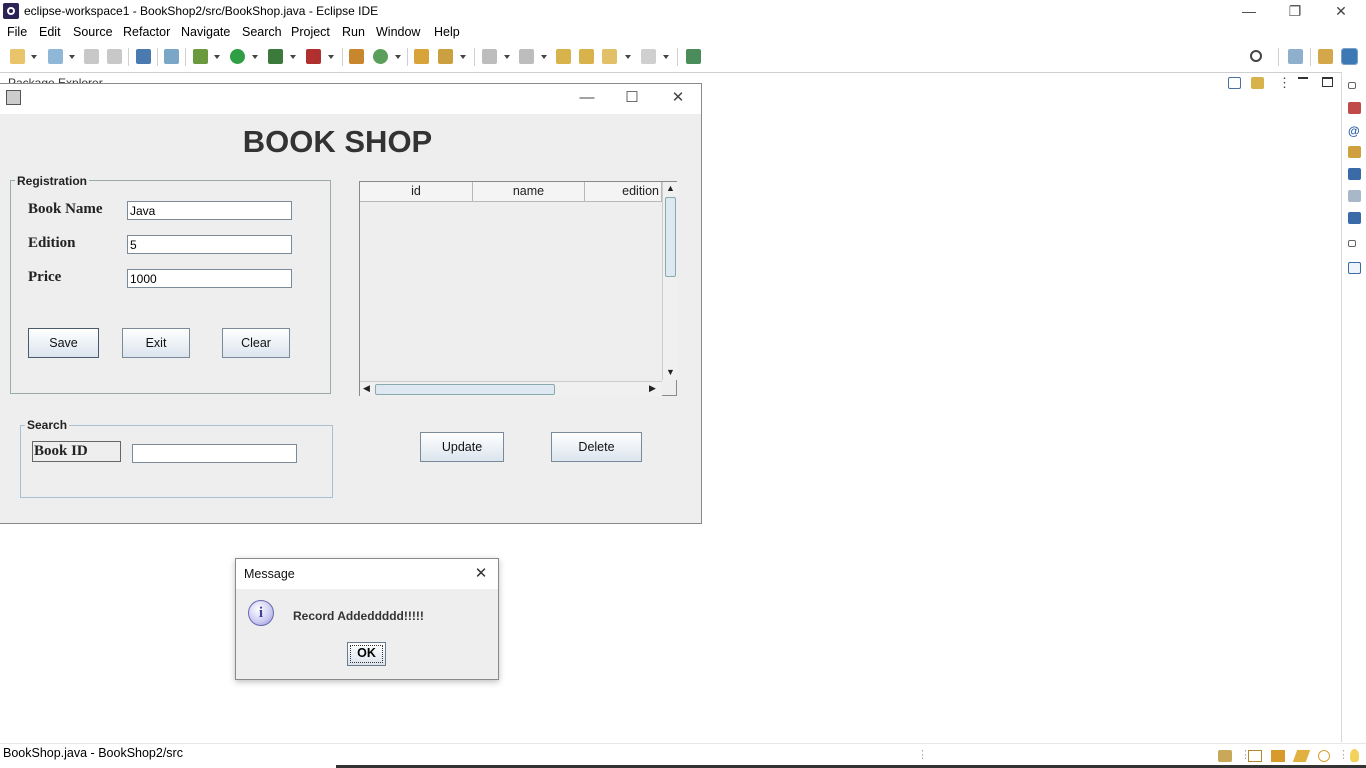 Image resolution: width=1366 pixels, height=768 pixels. Describe the element at coordinates (1354, 196) in the screenshot. I see `outline-icon` at that location.